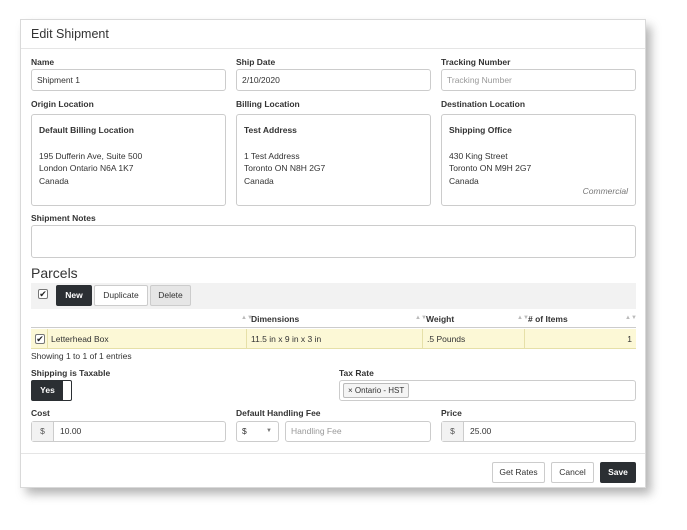 This screenshot has width=687, height=530. What do you see at coordinates (54, 180) in the screenshot?
I see `origin-line3: Canada` at bounding box center [54, 180].